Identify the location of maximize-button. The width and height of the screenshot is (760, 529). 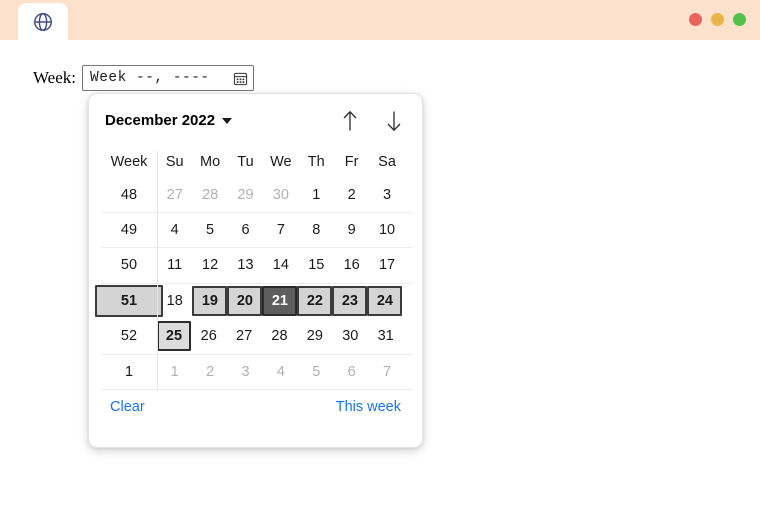
(739, 19).